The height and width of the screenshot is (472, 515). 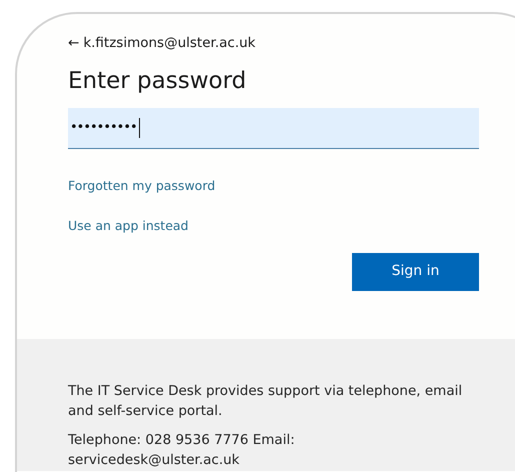 What do you see at coordinates (266, 401) in the screenshot?
I see `footer-text: The IT Service Desk provides support via telephone, email and self-service portal.` at bounding box center [266, 401].